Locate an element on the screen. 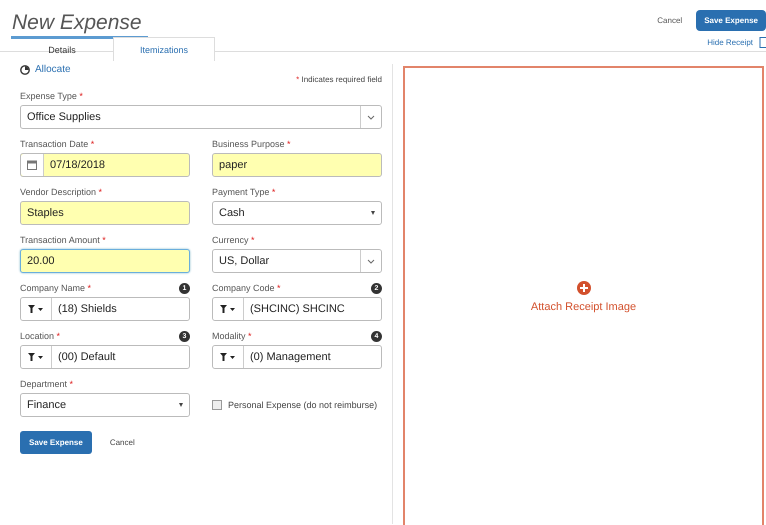 Image resolution: width=766 pixels, height=525 pixels. field-label: Payment Type * is located at coordinates (244, 192).